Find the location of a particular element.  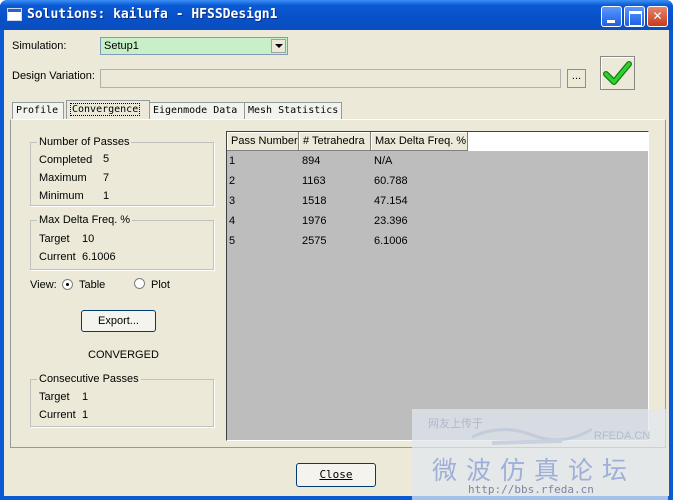

minimize-icon is located at coordinates (611, 16).